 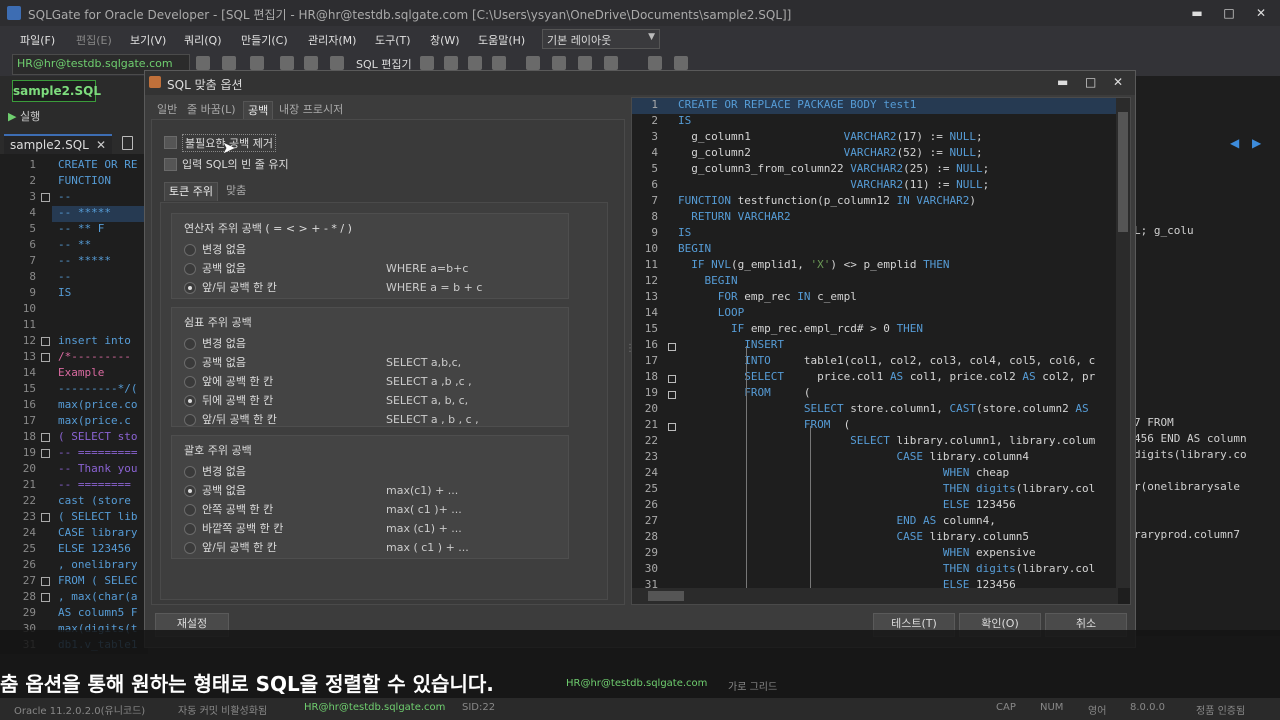 I want to click on comma-before-space-radio, so click(x=190, y=382).